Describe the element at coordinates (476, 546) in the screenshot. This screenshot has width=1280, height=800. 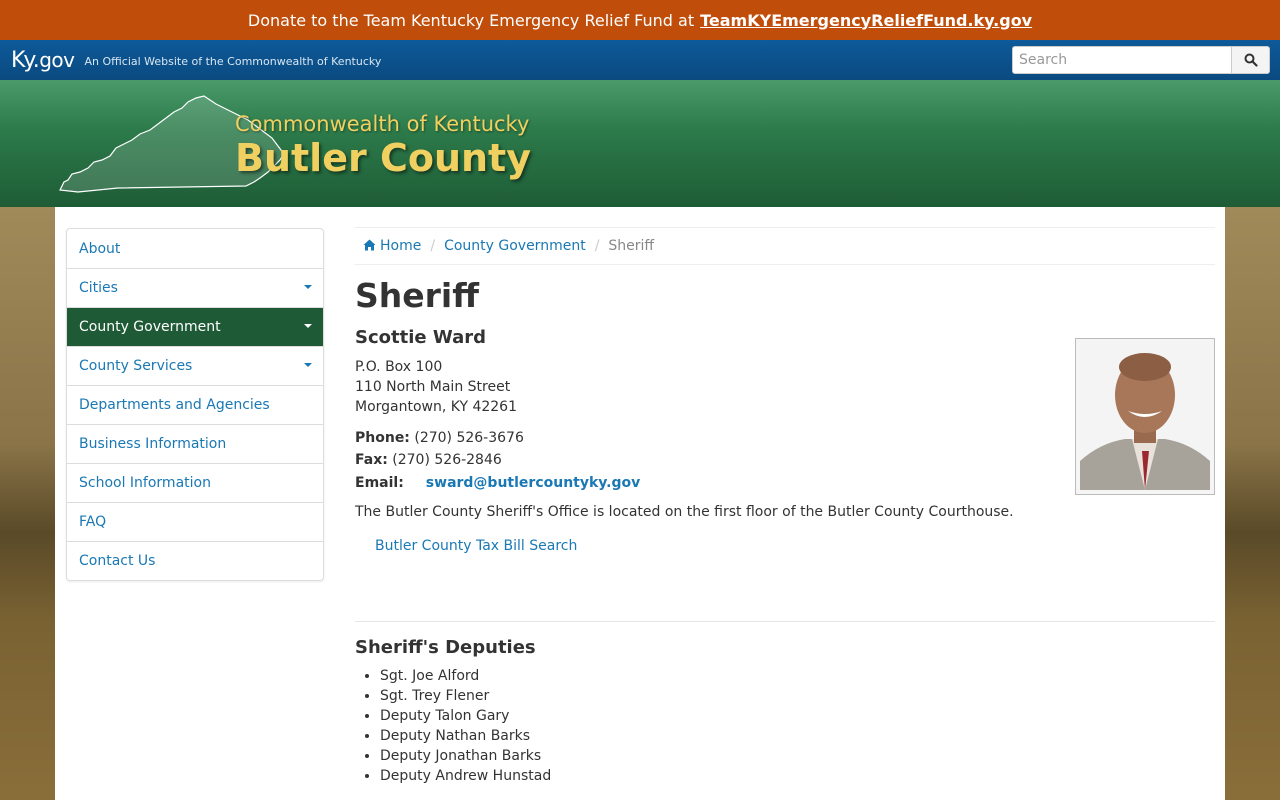
I see `tax-bill-search-link: Butler County Tax Bill Search` at that location.